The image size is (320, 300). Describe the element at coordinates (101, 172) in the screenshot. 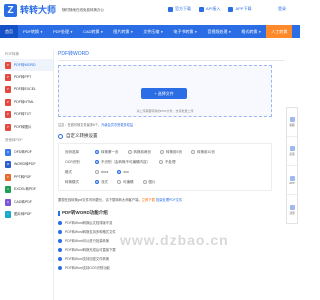

I see `radio-option: docx` at that location.